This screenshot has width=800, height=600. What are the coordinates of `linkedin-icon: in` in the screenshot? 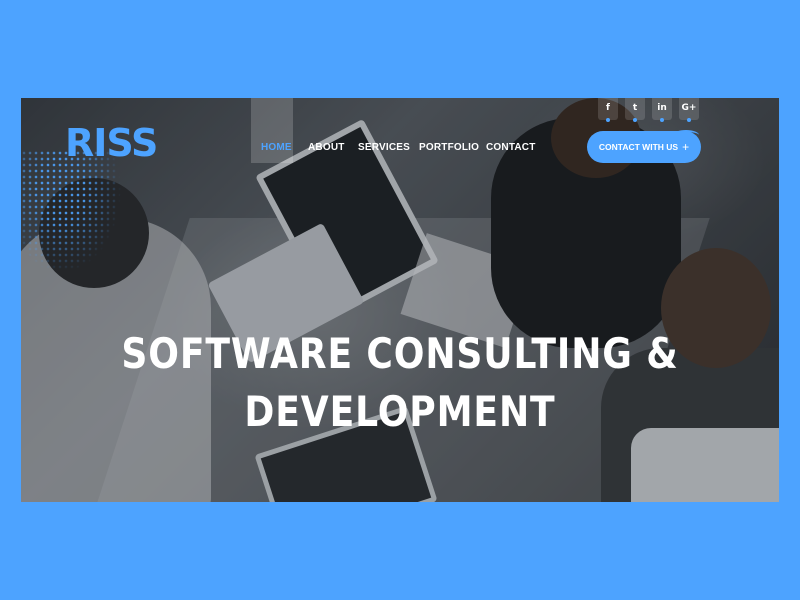 It's located at (662, 110).